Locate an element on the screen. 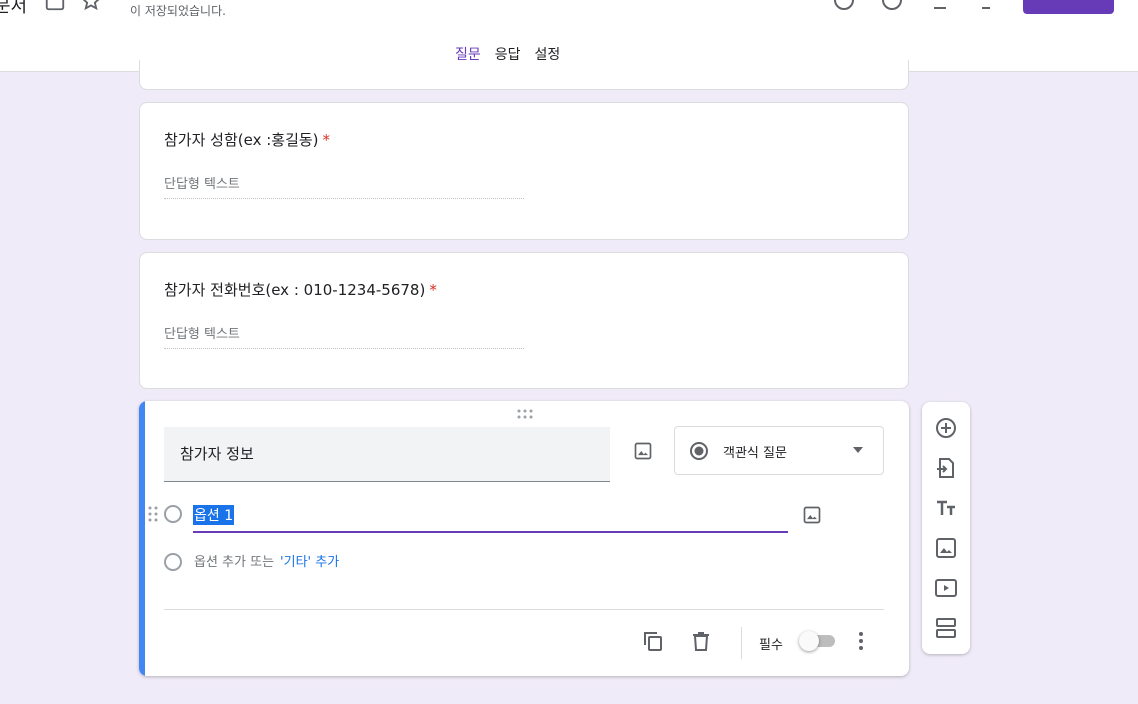  question-type-select: 객관식 질문 is located at coordinates (779, 450).